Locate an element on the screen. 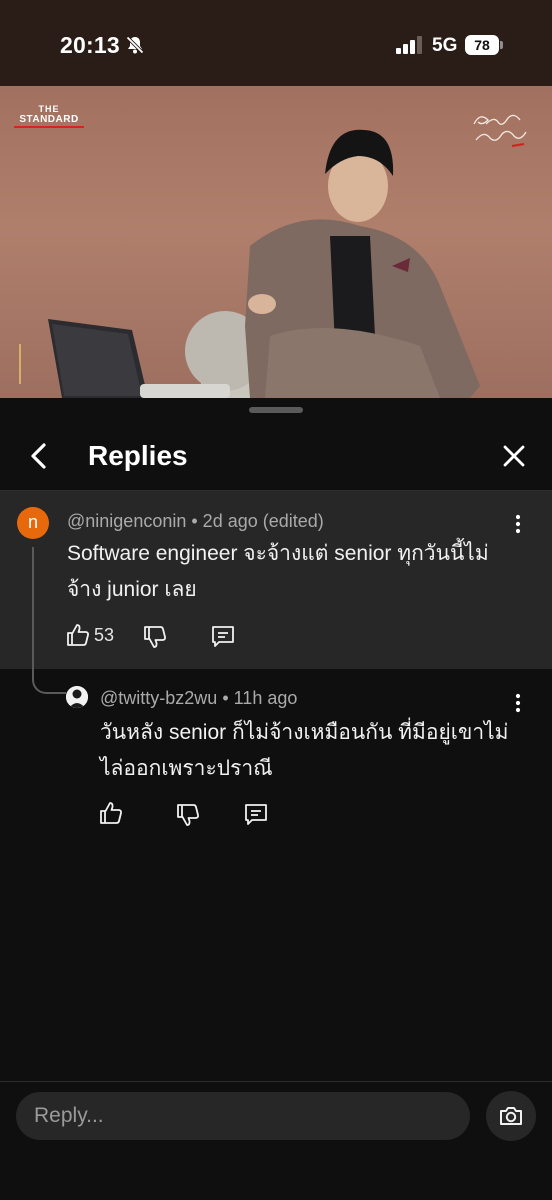 The image size is (552, 1200). like-count: 53 is located at coordinates (104, 635).